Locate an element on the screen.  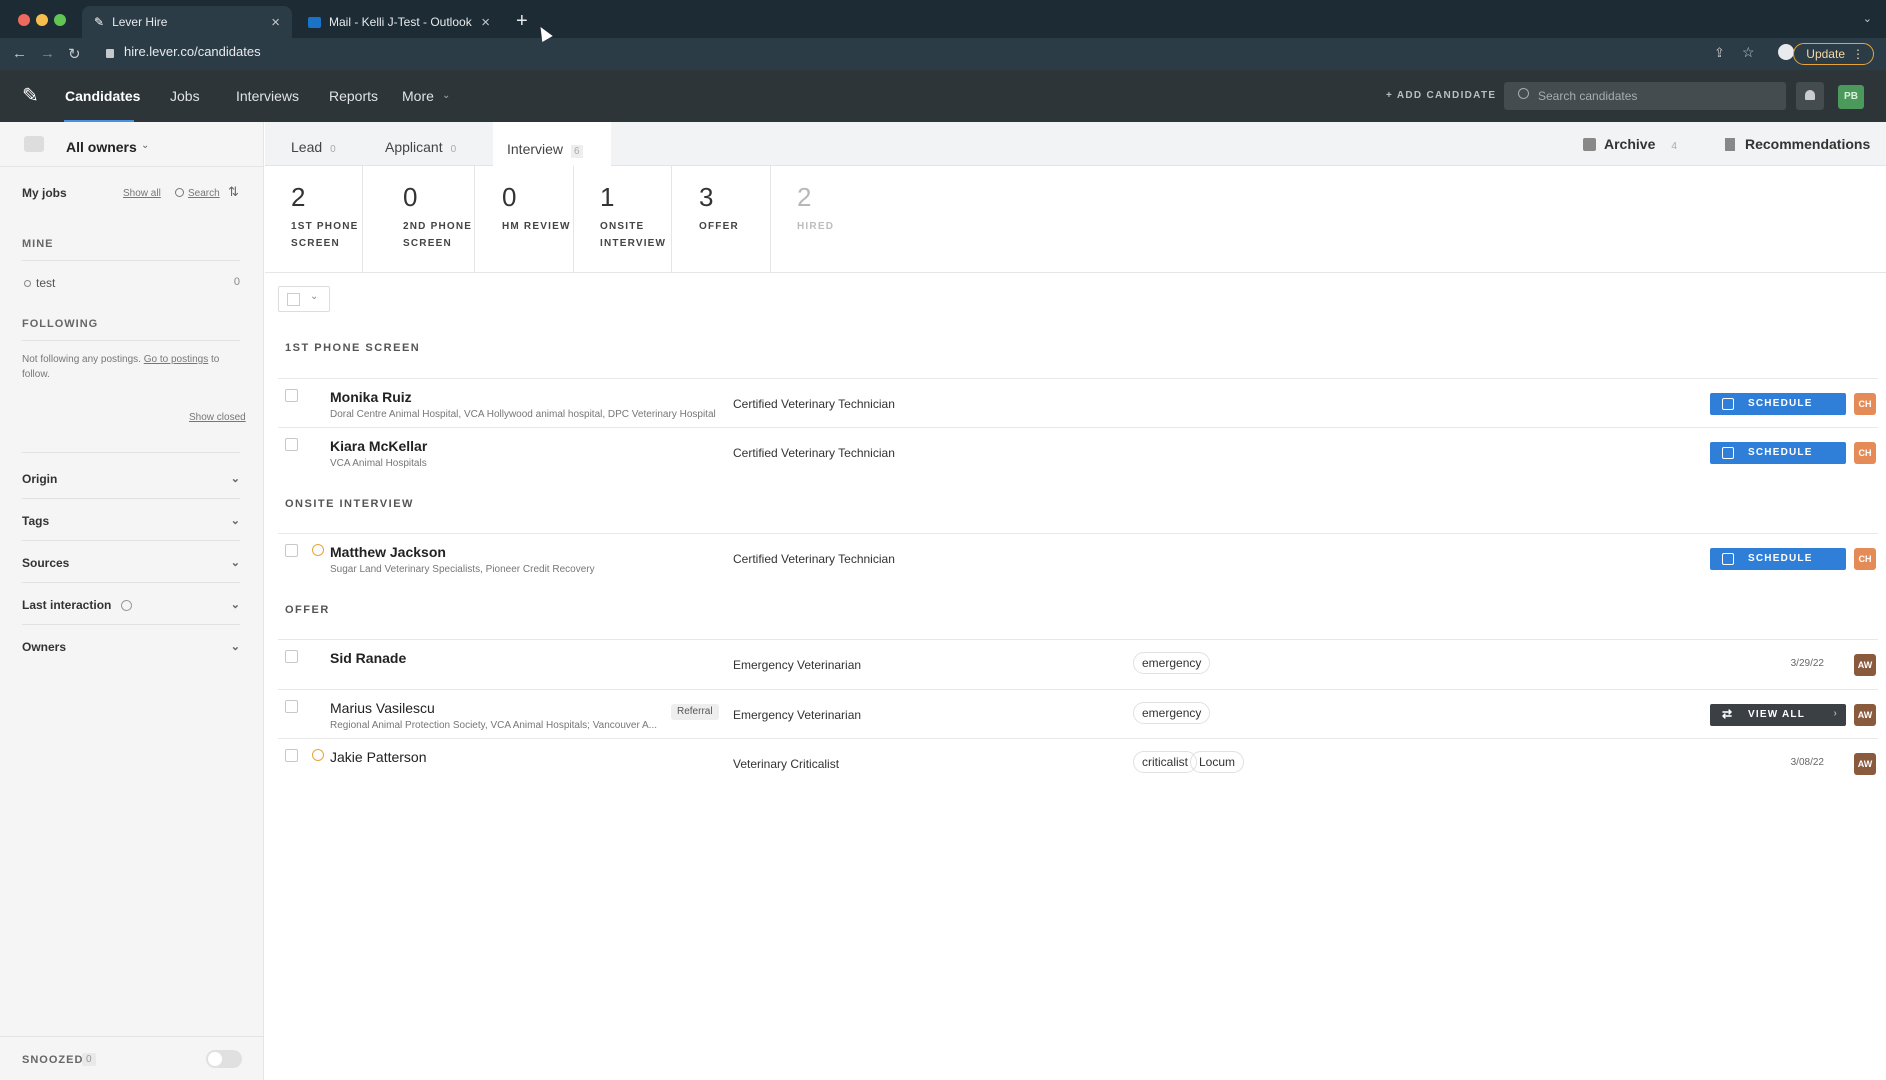
substage-3: 1 ONSITE INTERVIEW is located at coordinates (623, 219).